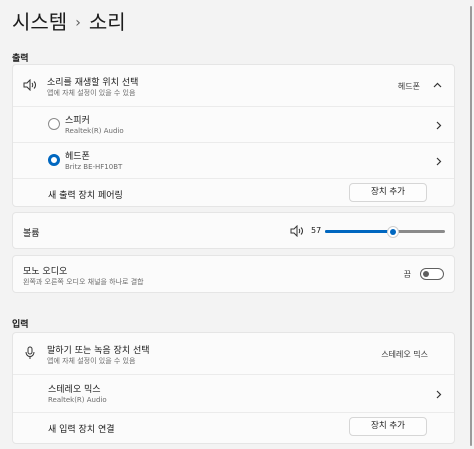 The height and width of the screenshot is (449, 474). Describe the element at coordinates (77, 157) in the screenshot. I see `device-name: 헤드폰` at that location.